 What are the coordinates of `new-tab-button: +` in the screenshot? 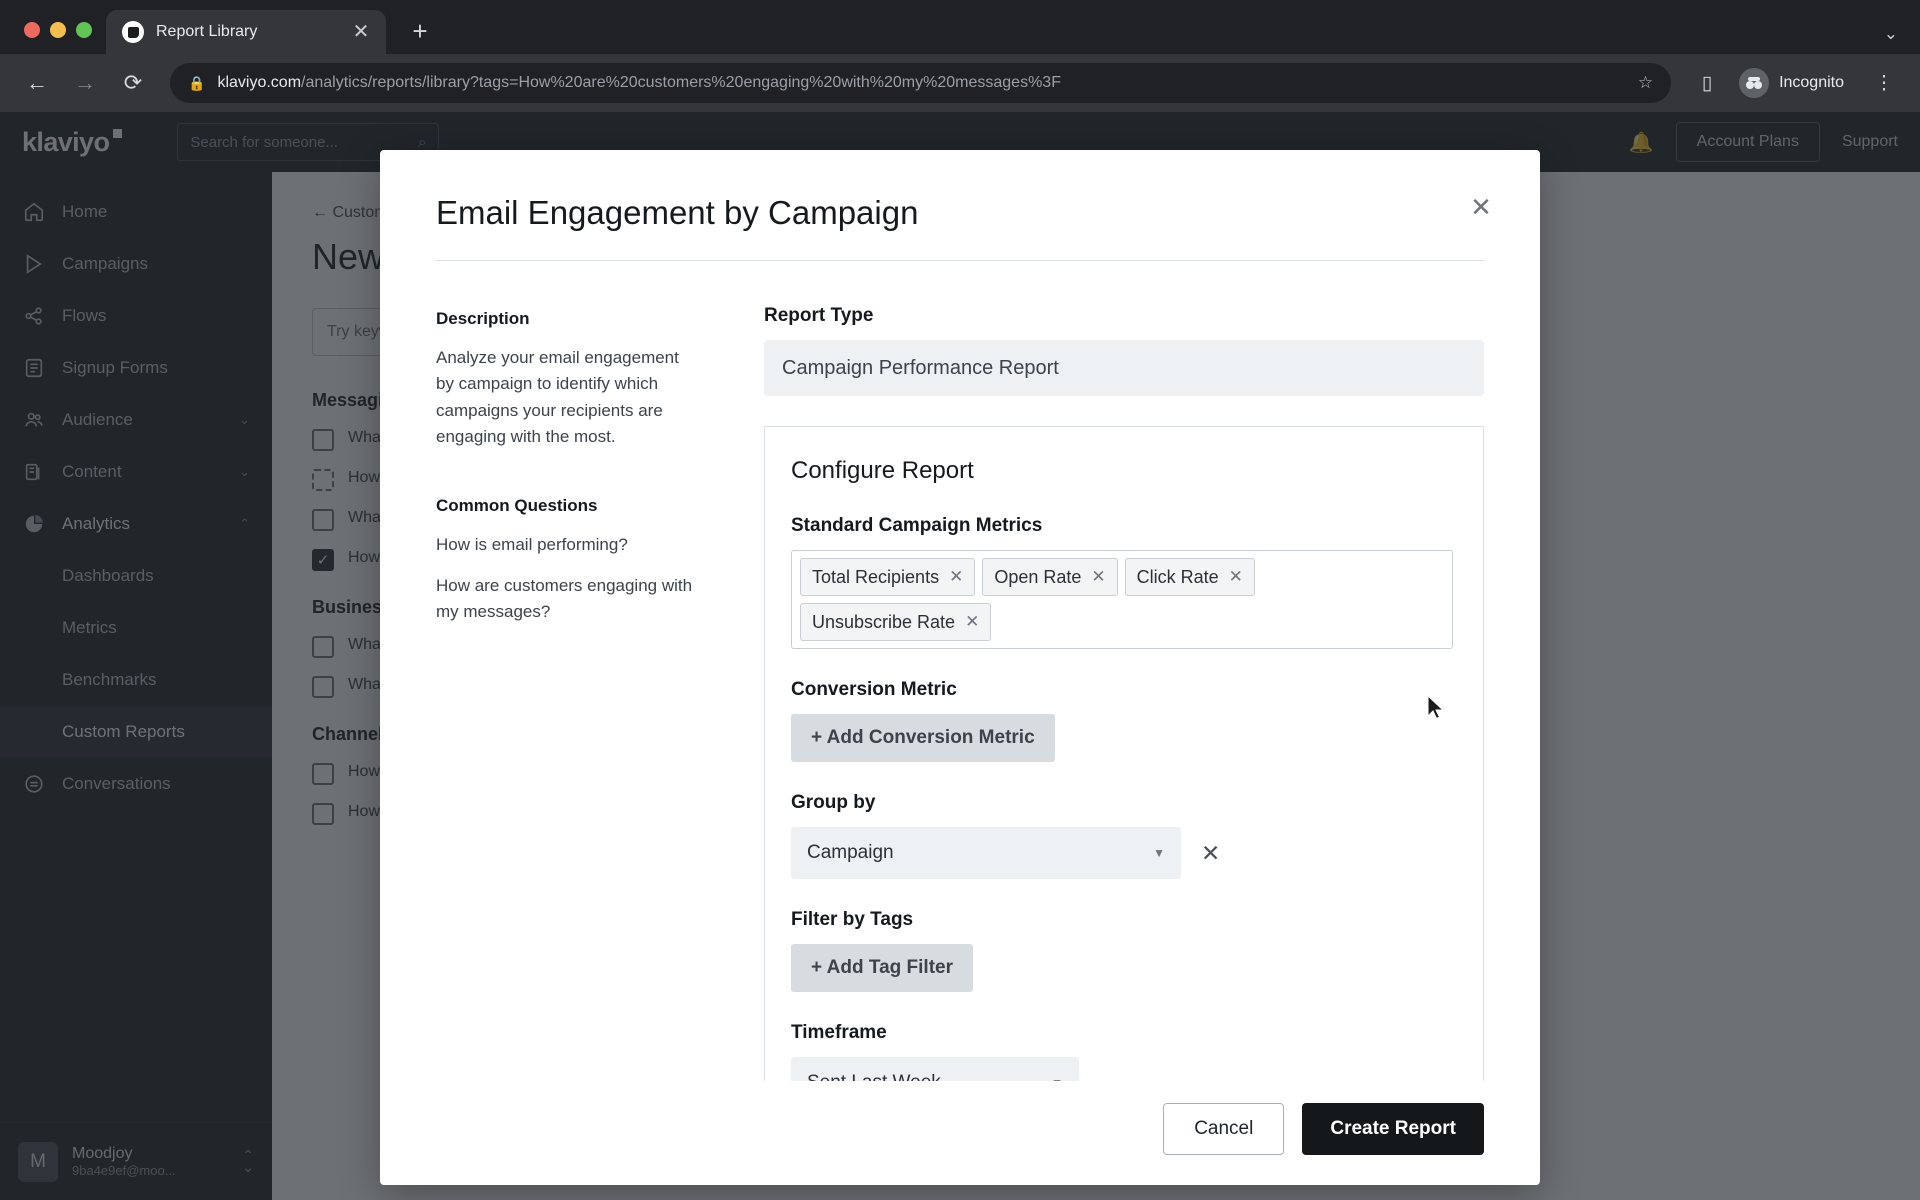 It's located at (420, 31).